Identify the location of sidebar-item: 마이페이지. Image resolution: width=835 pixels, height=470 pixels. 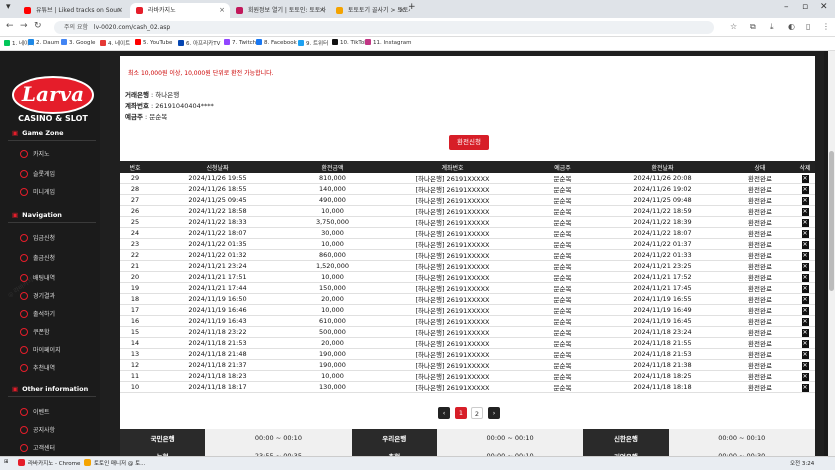
(40, 349).